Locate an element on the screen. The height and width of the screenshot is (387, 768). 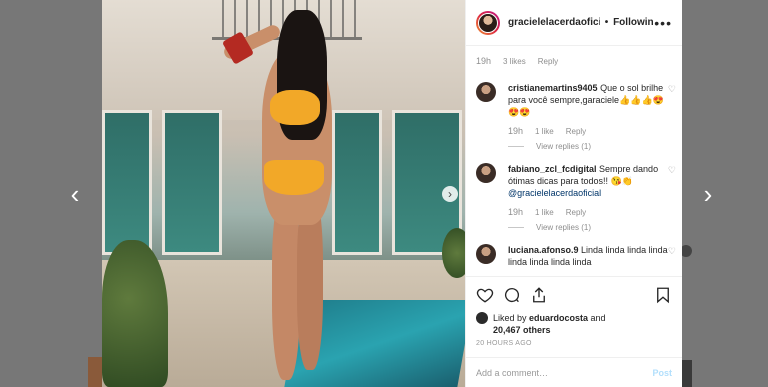
mention-link: @gracielelacerdaoficial is located at coordinates (554, 193).